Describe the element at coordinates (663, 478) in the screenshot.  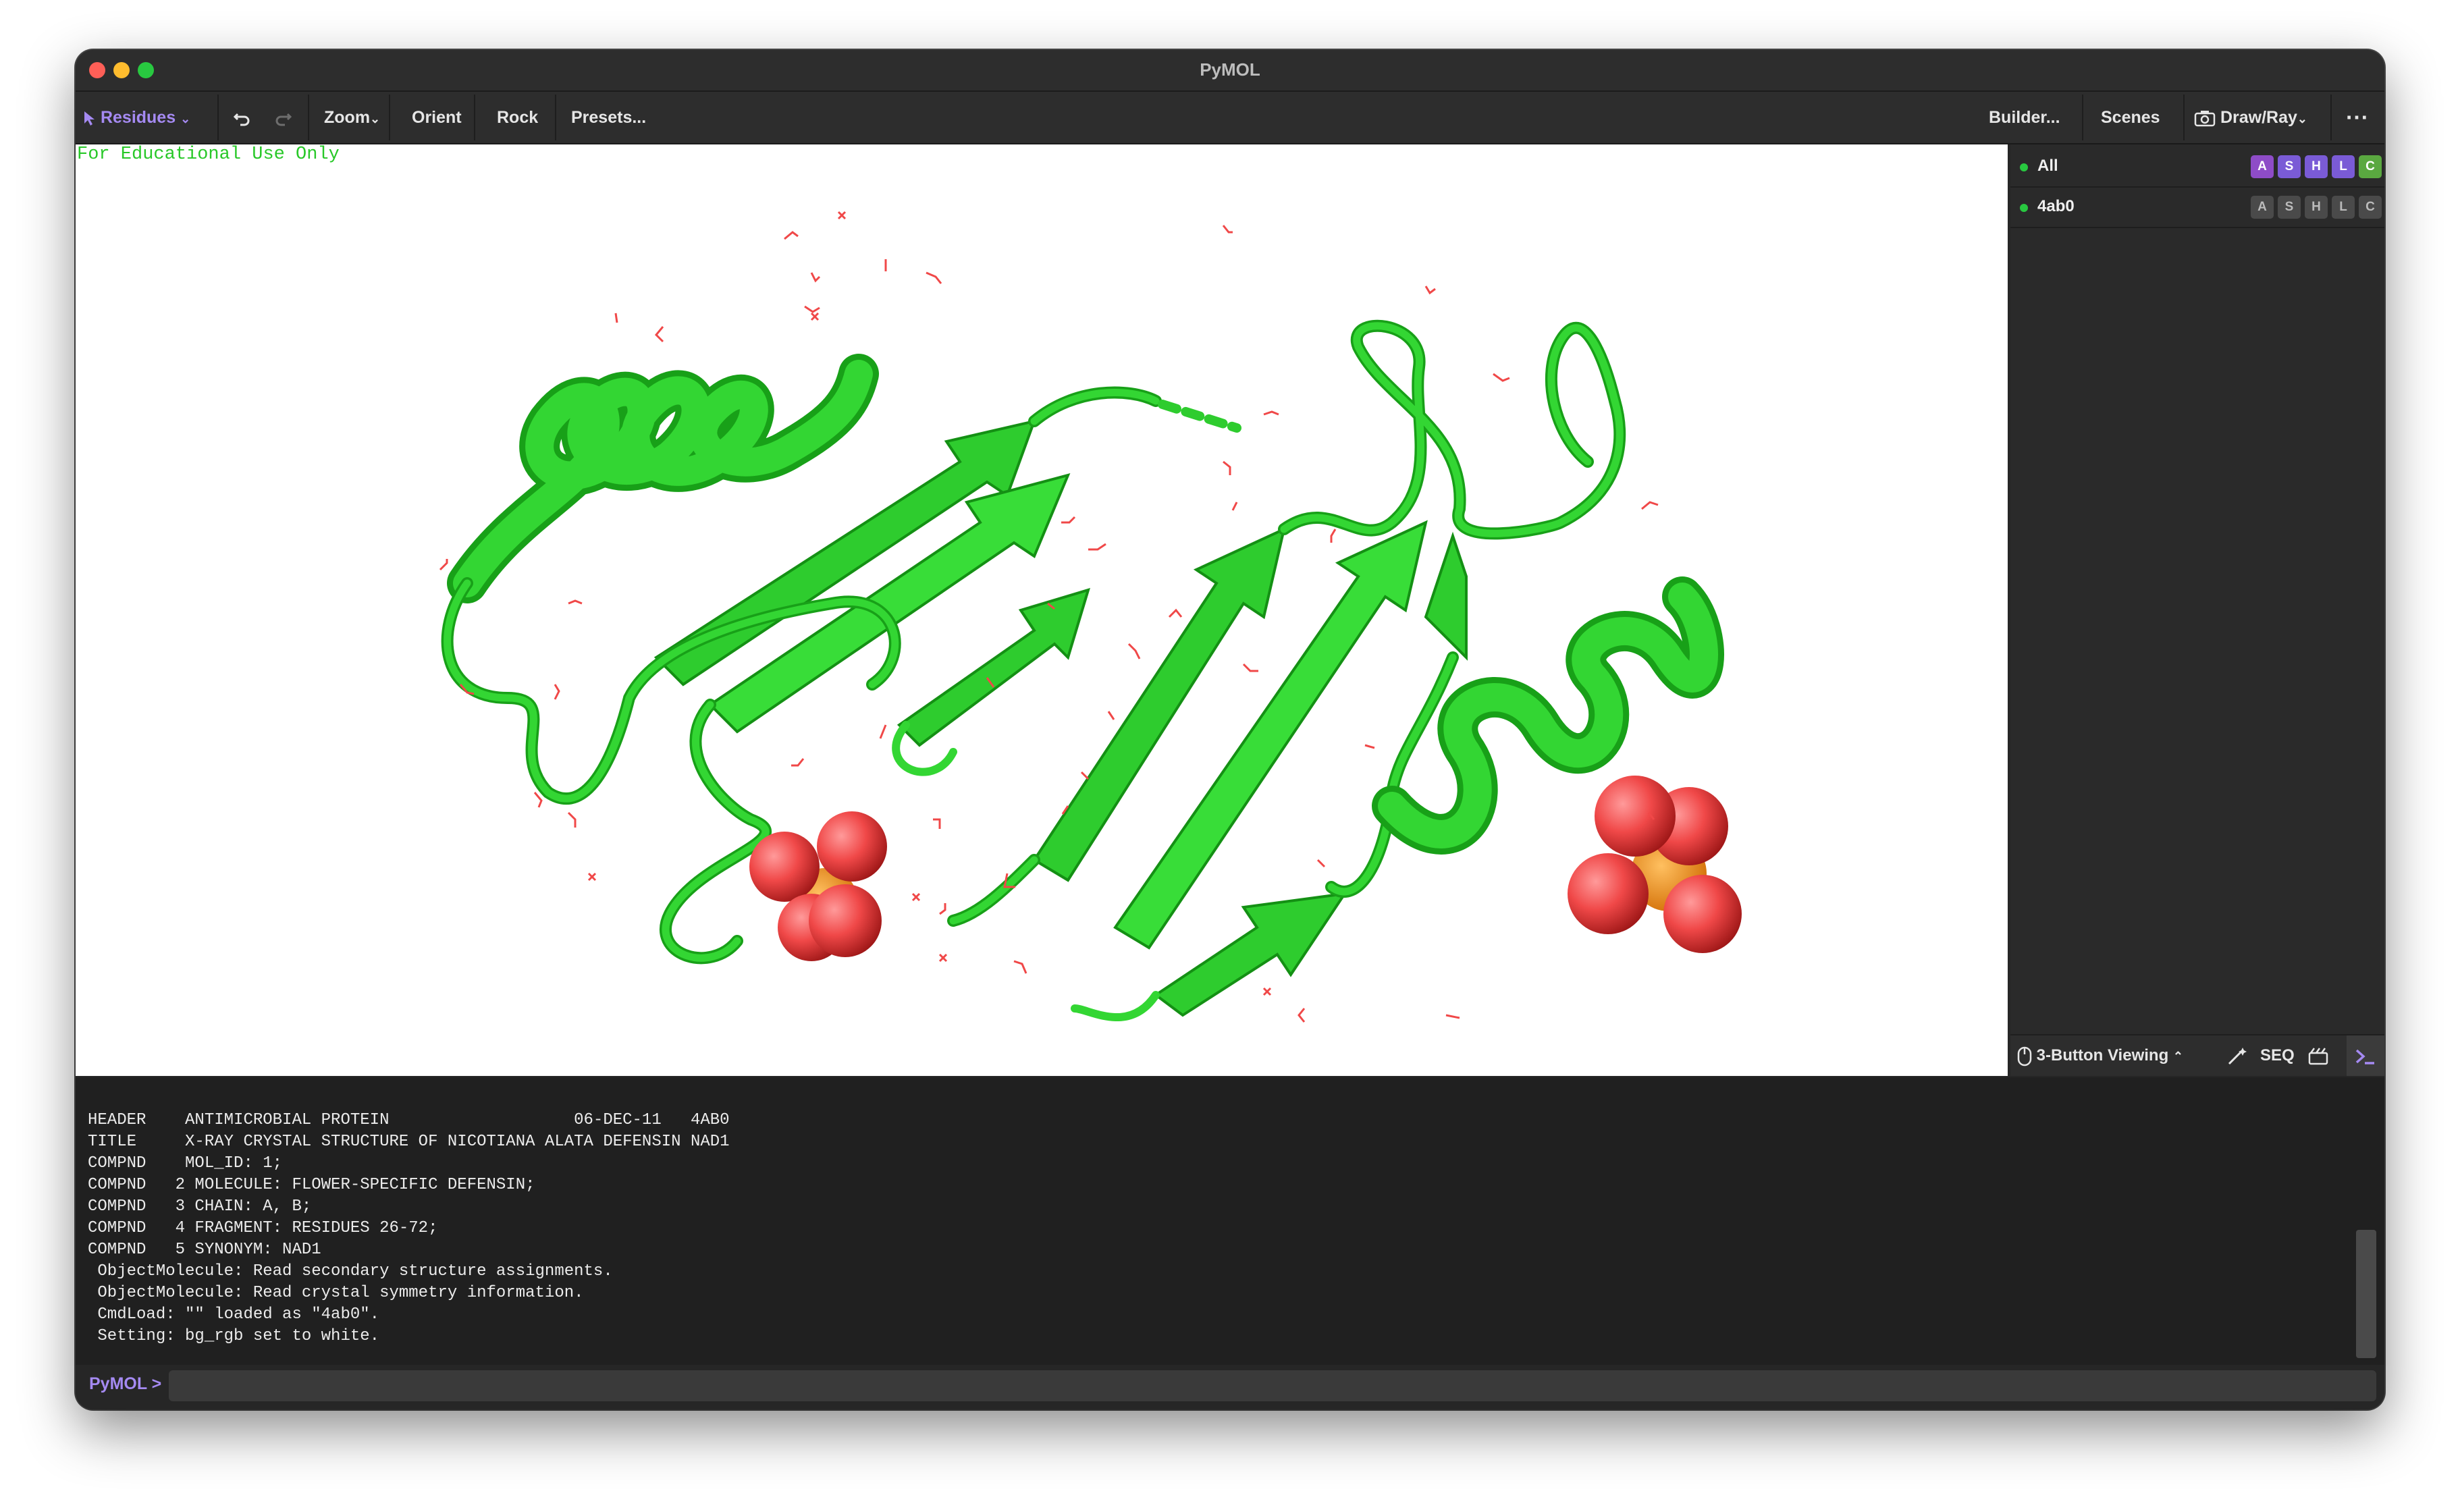
I see `left-helix` at that location.